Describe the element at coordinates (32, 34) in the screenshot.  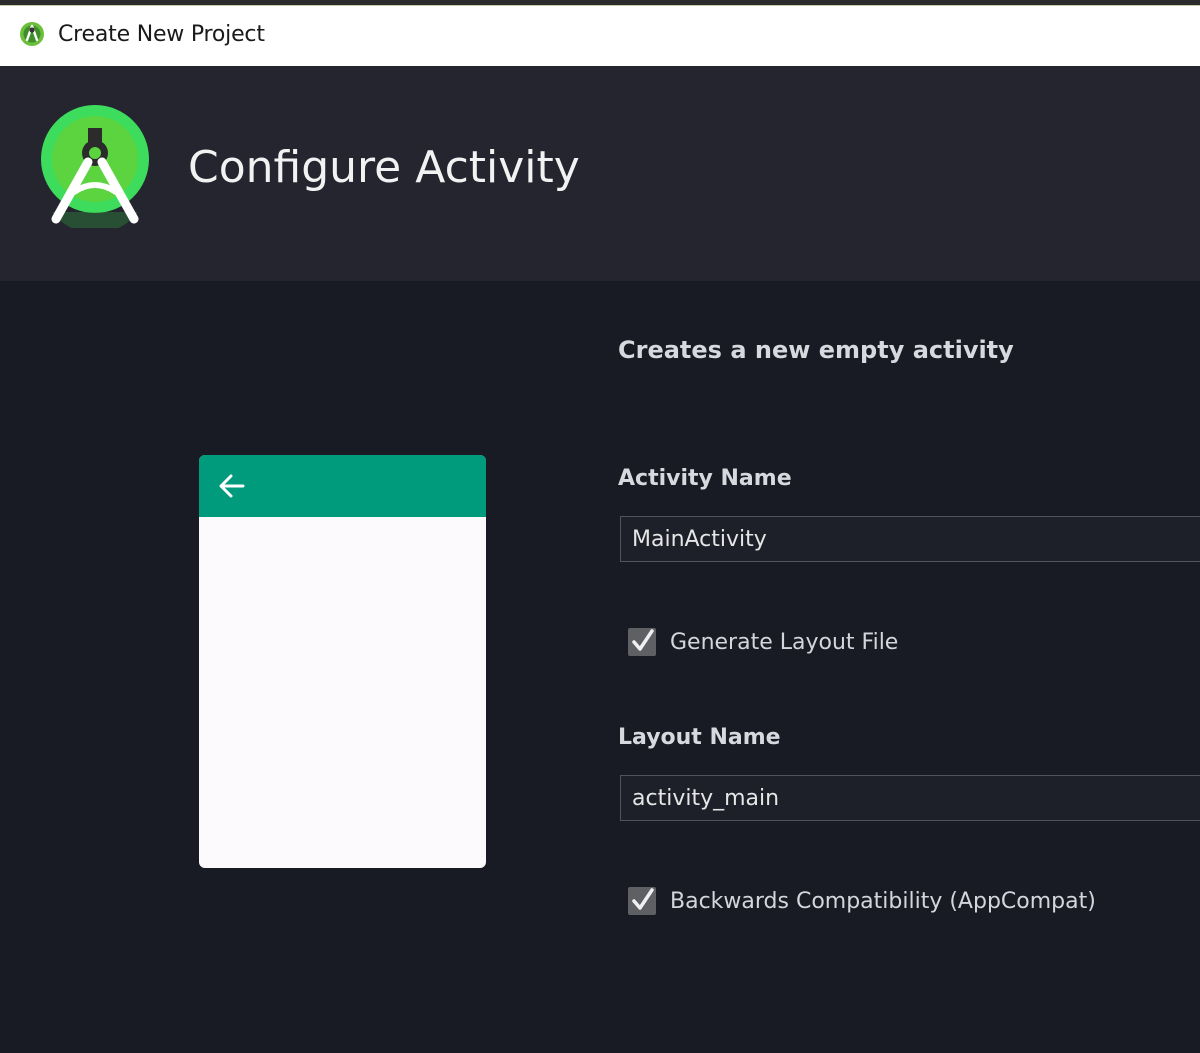
I see `android-studio-icon` at that location.